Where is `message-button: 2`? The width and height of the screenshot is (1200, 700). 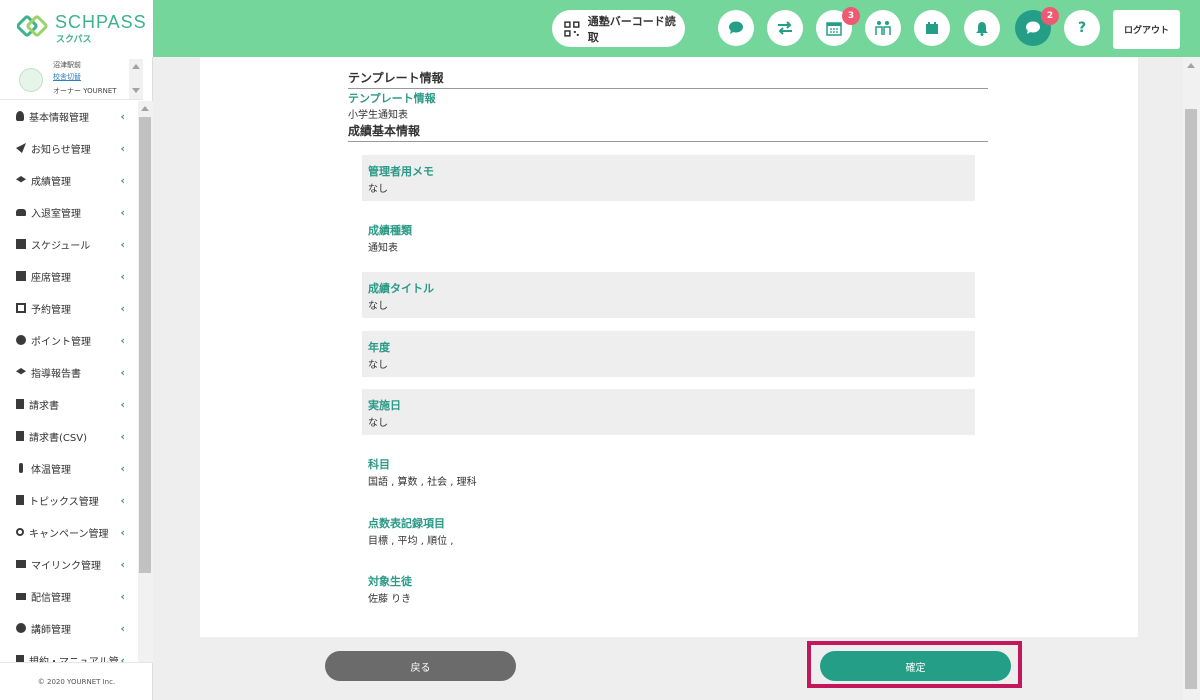
message-button: 2 is located at coordinates (1037, 26).